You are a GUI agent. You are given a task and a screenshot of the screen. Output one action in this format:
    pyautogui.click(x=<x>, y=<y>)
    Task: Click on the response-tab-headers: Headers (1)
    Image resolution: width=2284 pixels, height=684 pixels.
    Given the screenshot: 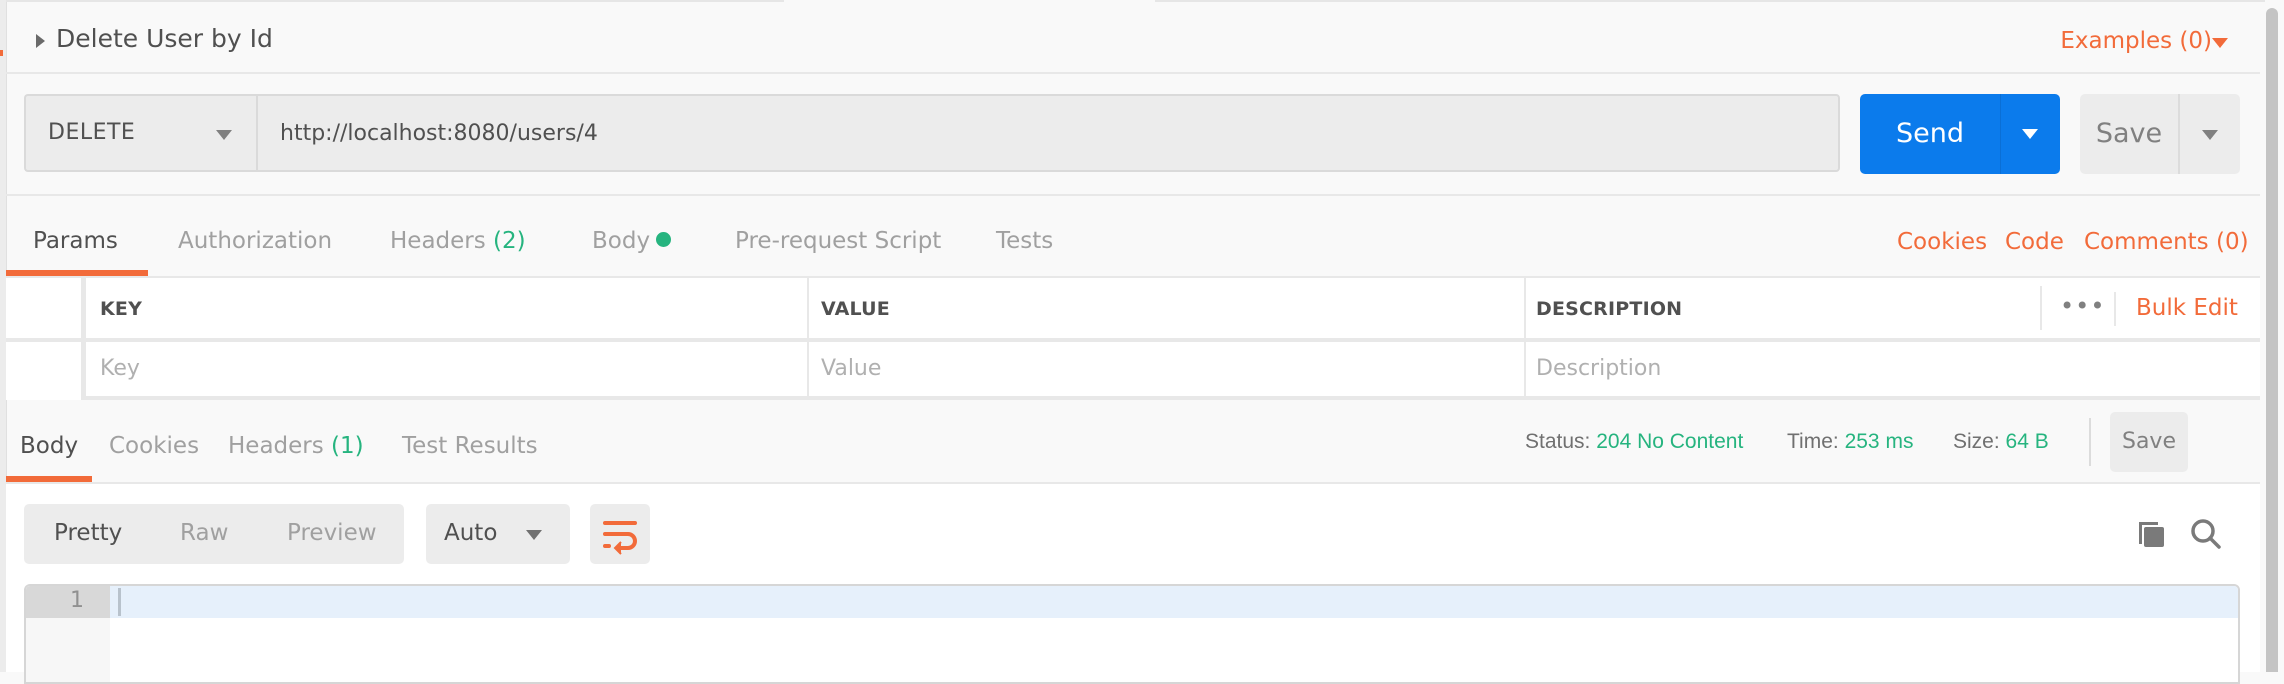 What is the action you would take?
    pyautogui.click(x=296, y=446)
    